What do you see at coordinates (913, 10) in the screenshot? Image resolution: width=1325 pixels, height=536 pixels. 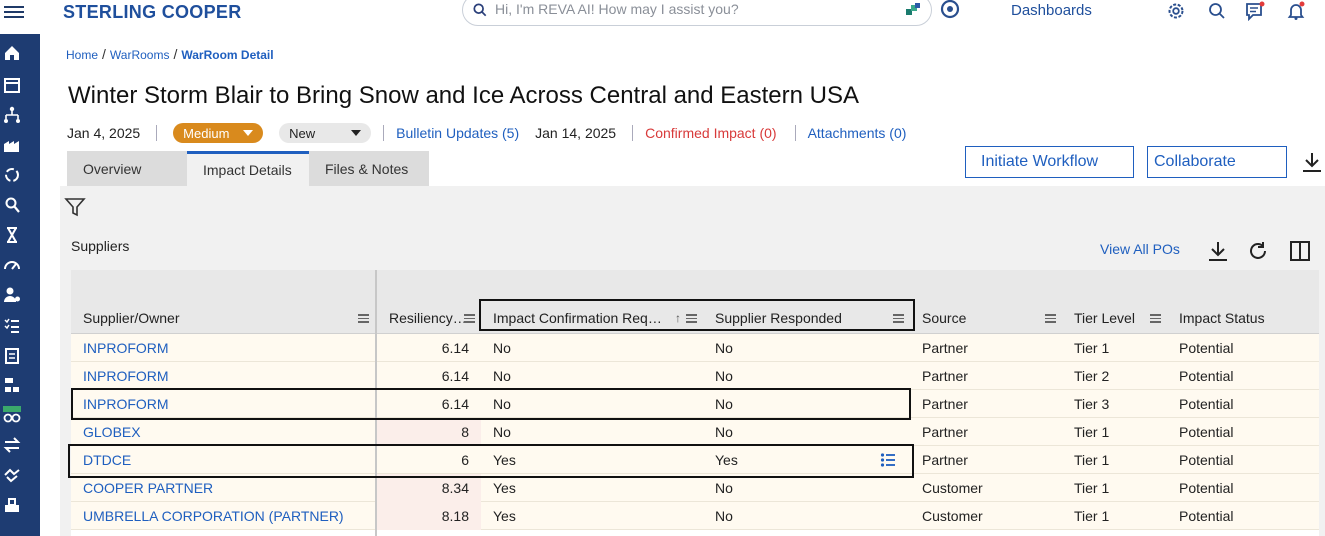 I see `ai-assistant-icon` at bounding box center [913, 10].